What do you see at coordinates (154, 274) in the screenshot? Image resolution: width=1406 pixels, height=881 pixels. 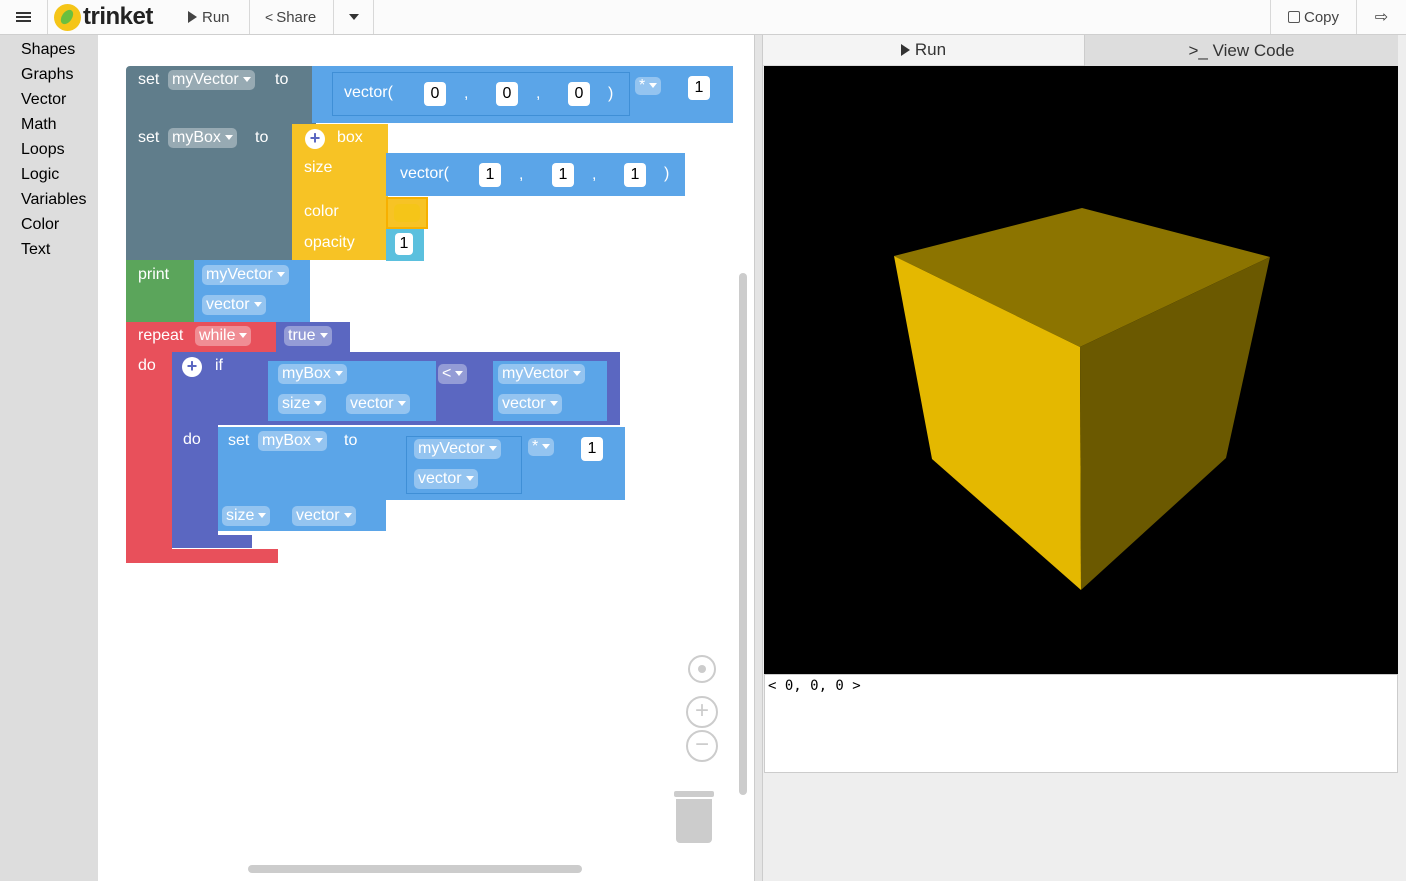 I see `print-keyword: print` at bounding box center [154, 274].